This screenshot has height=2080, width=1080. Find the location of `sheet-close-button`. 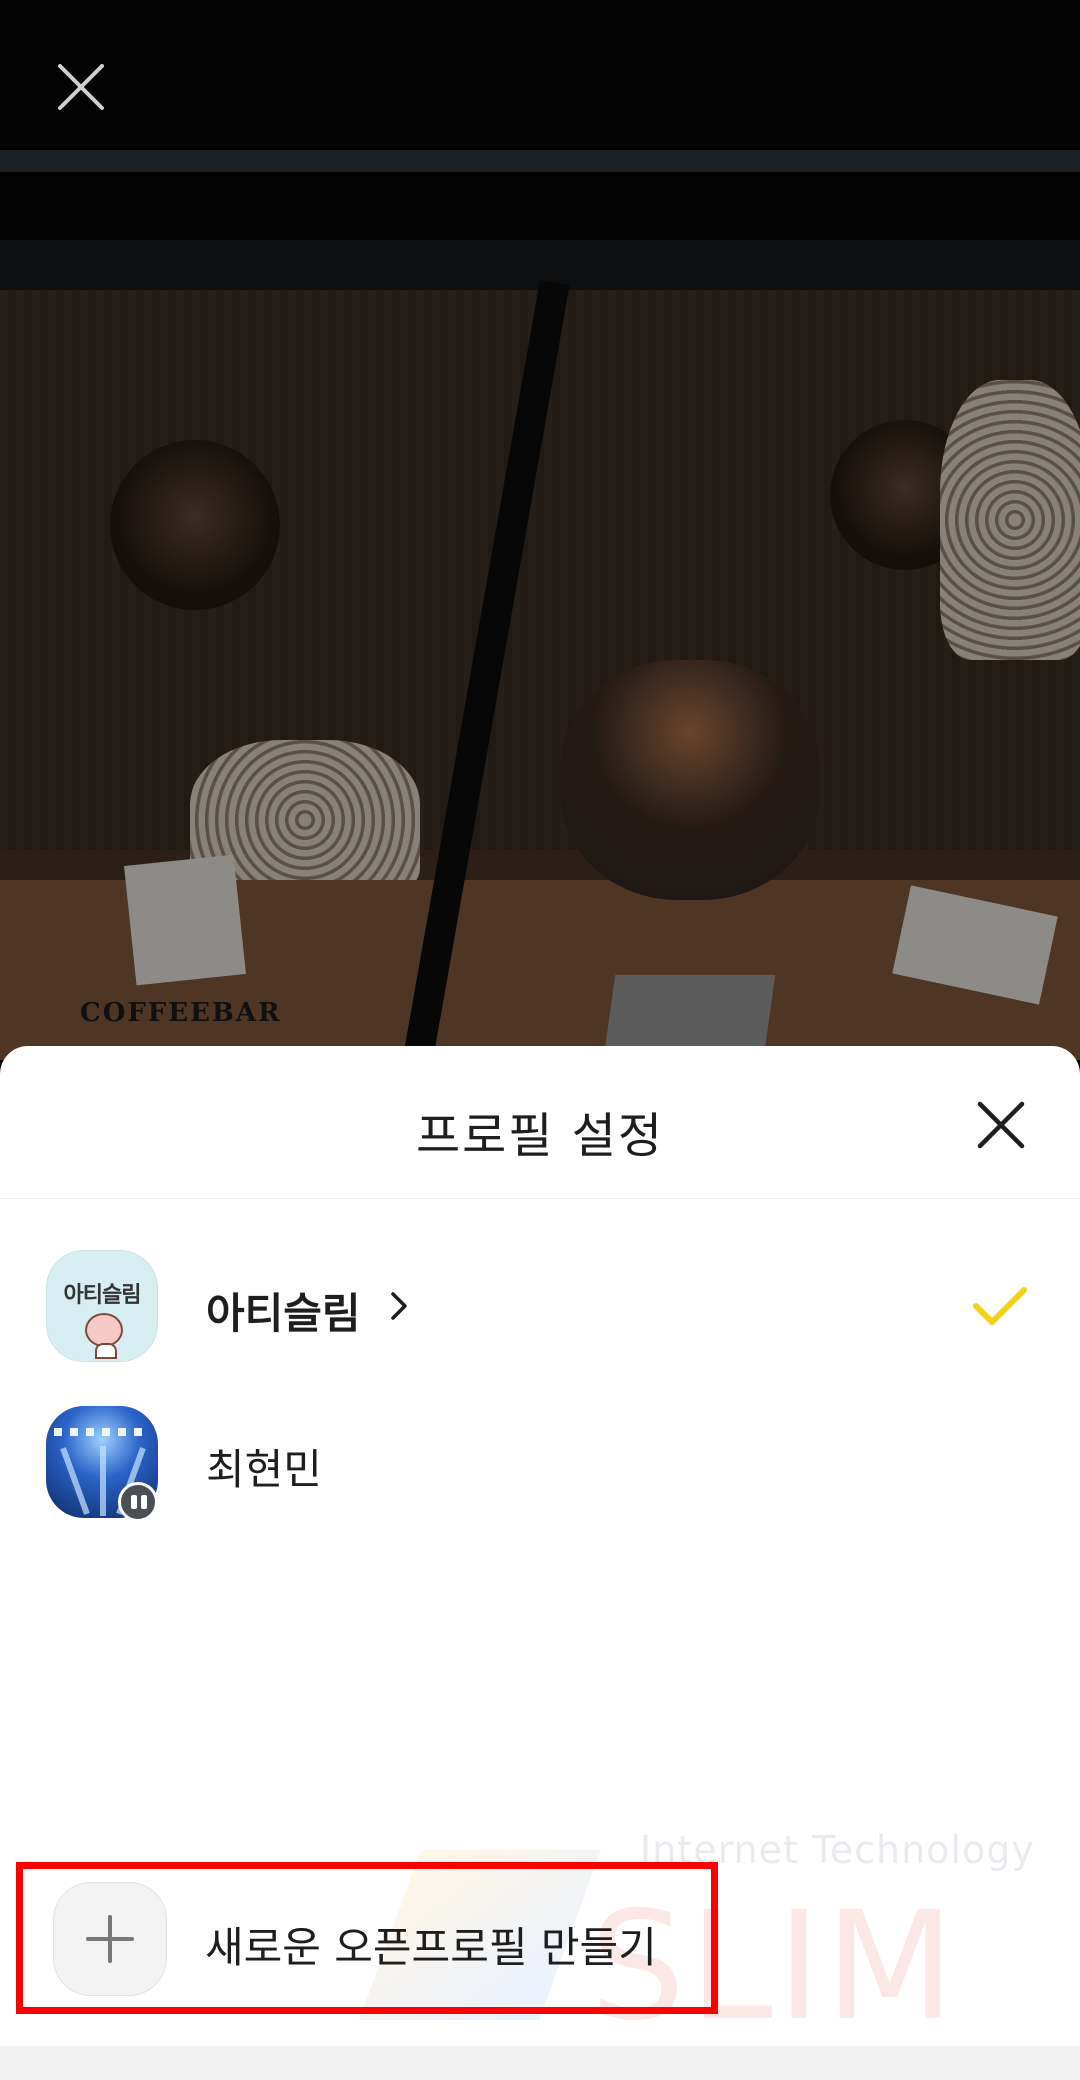

sheet-close-button is located at coordinates (1001, 1125).